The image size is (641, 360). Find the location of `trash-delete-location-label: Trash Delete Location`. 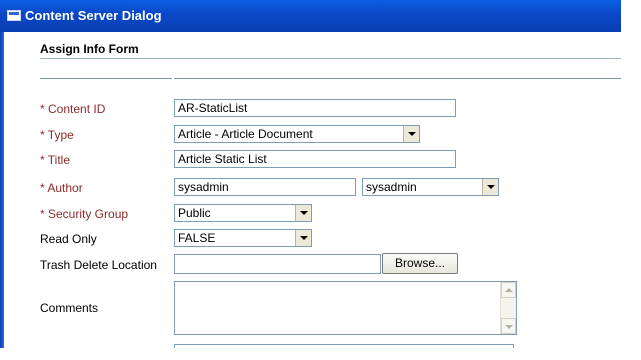

trash-delete-location-label: Trash Delete Location is located at coordinates (98, 265).